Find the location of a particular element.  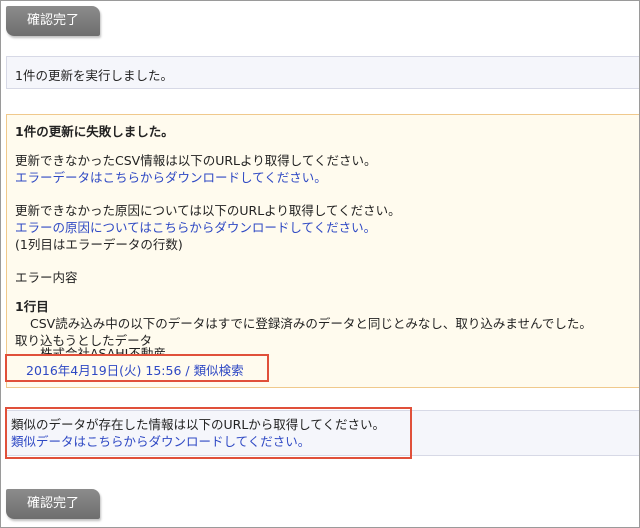

company-name: 株式会社ASAHI不動産 is located at coordinates (103, 350).